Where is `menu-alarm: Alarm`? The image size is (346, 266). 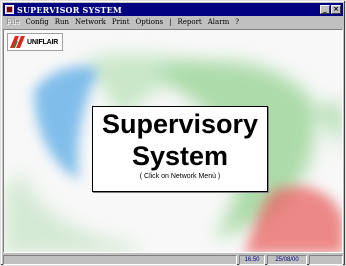 menu-alarm: Alarm is located at coordinates (218, 22).